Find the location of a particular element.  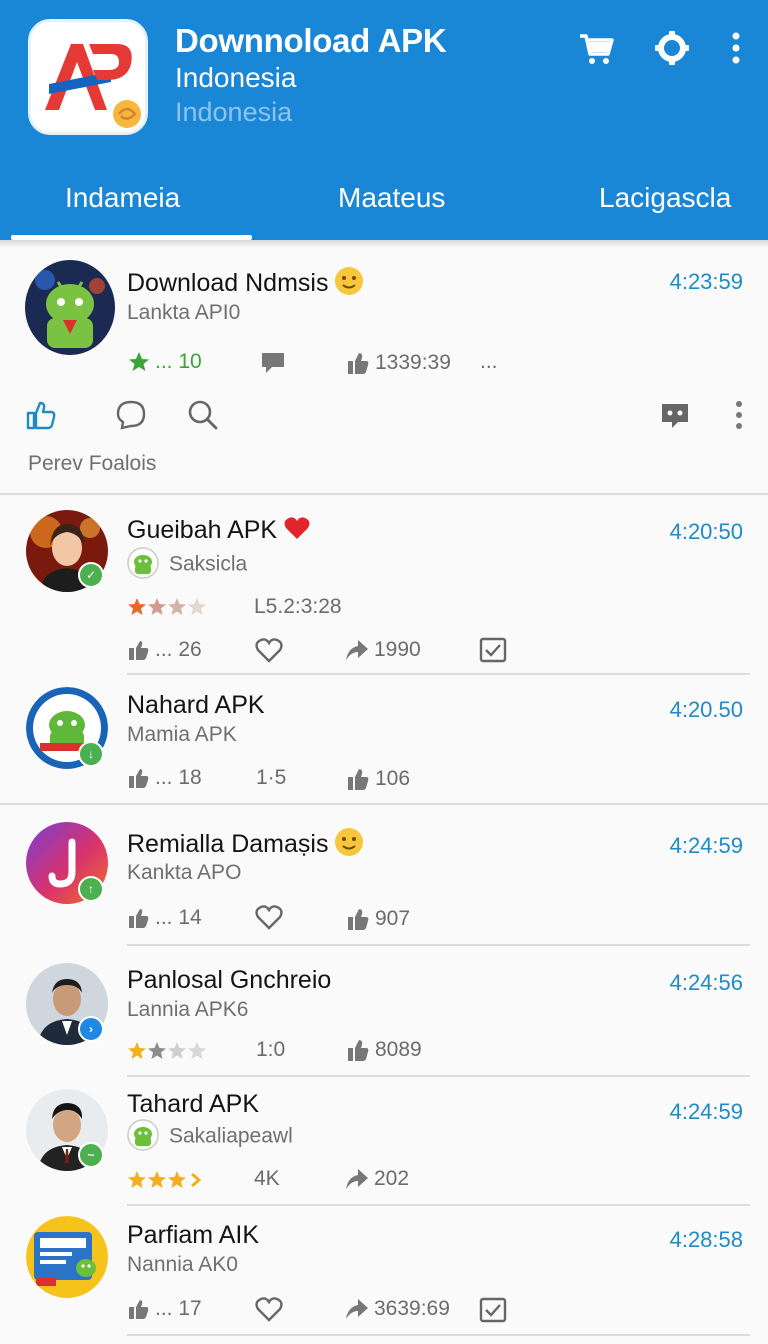

shares-stat: 3639:69 is located at coordinates (397, 1309).